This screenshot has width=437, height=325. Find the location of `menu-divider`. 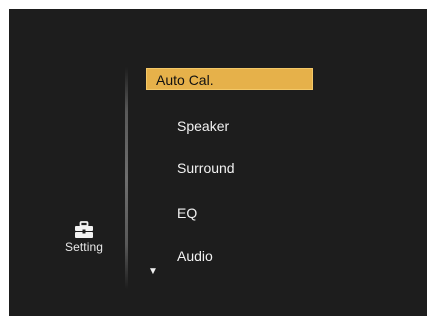

menu-divider is located at coordinates (126, 178).